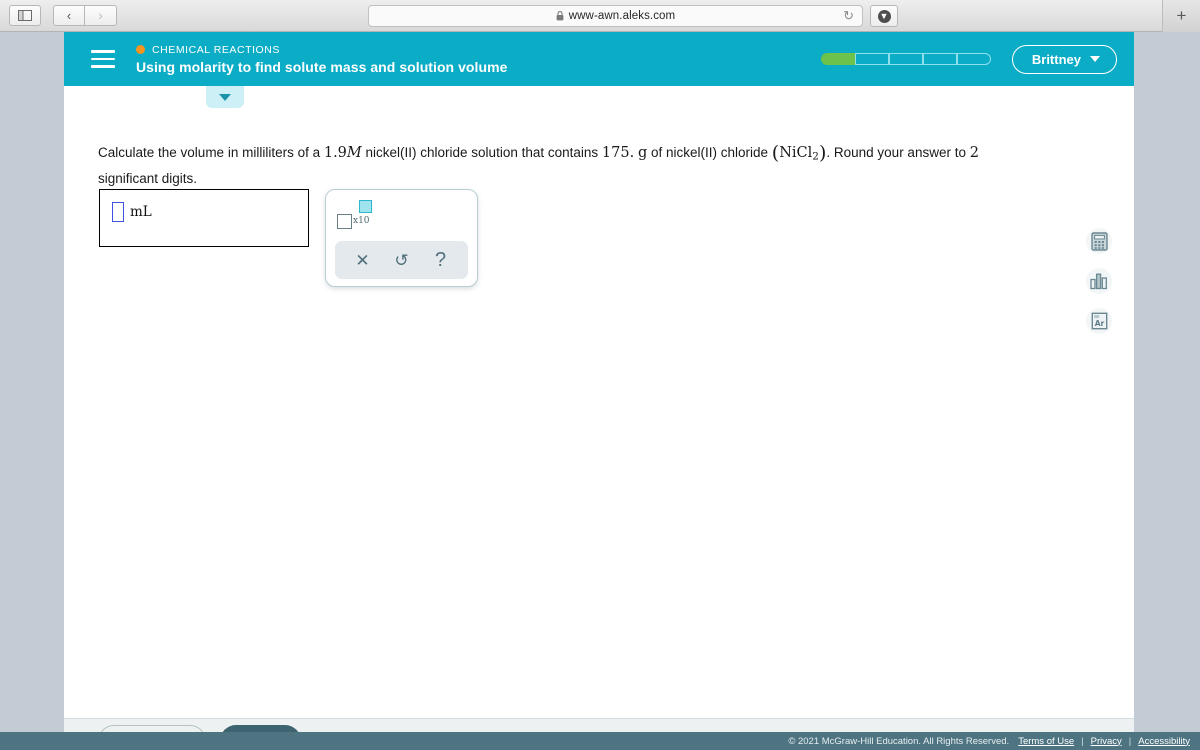 Image resolution: width=1200 pixels, height=750 pixels. I want to click on user-menu-button: Brittney, so click(1064, 59).